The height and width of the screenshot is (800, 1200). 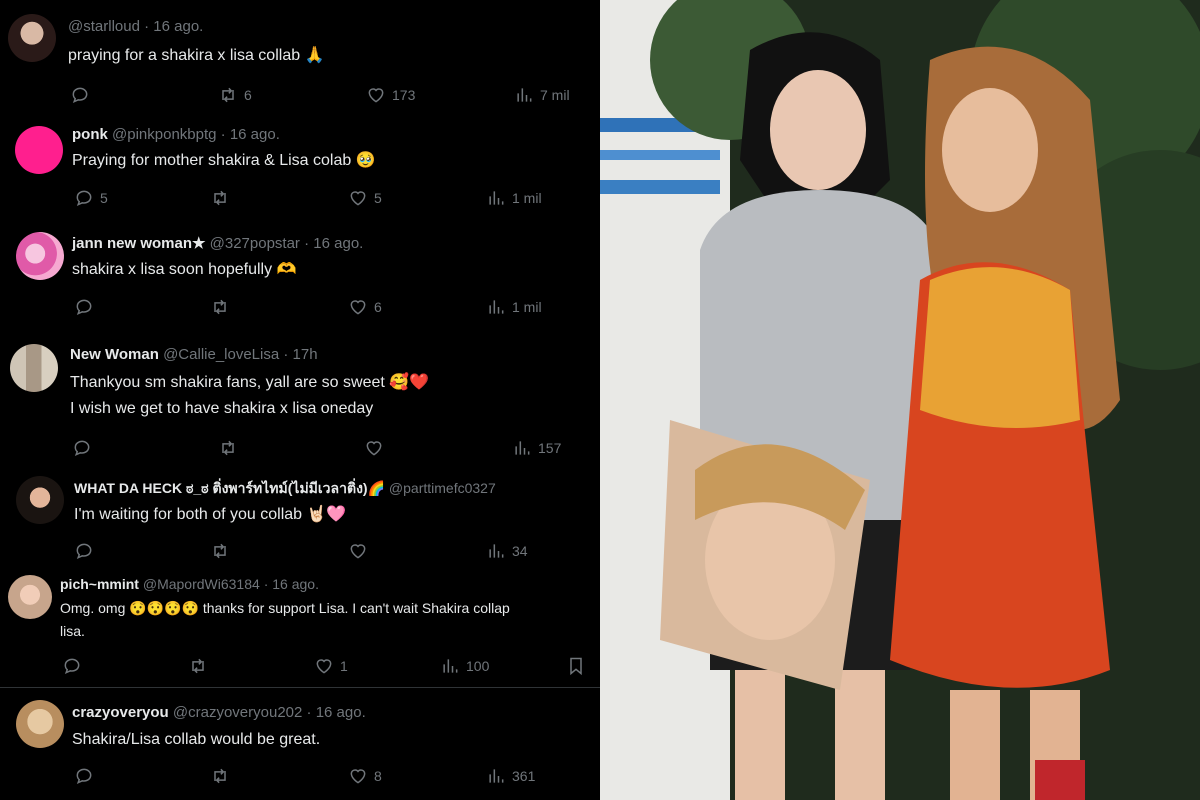 I want to click on views-count: 157, so click(x=550, y=448).